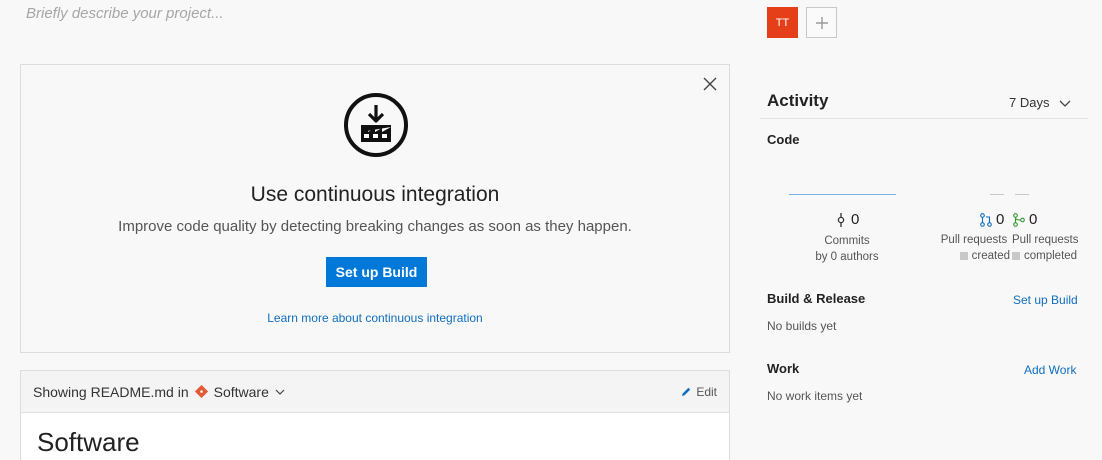 The width and height of the screenshot is (1102, 460). What do you see at coordinates (706, 391) in the screenshot?
I see `edit-label: Edit` at bounding box center [706, 391].